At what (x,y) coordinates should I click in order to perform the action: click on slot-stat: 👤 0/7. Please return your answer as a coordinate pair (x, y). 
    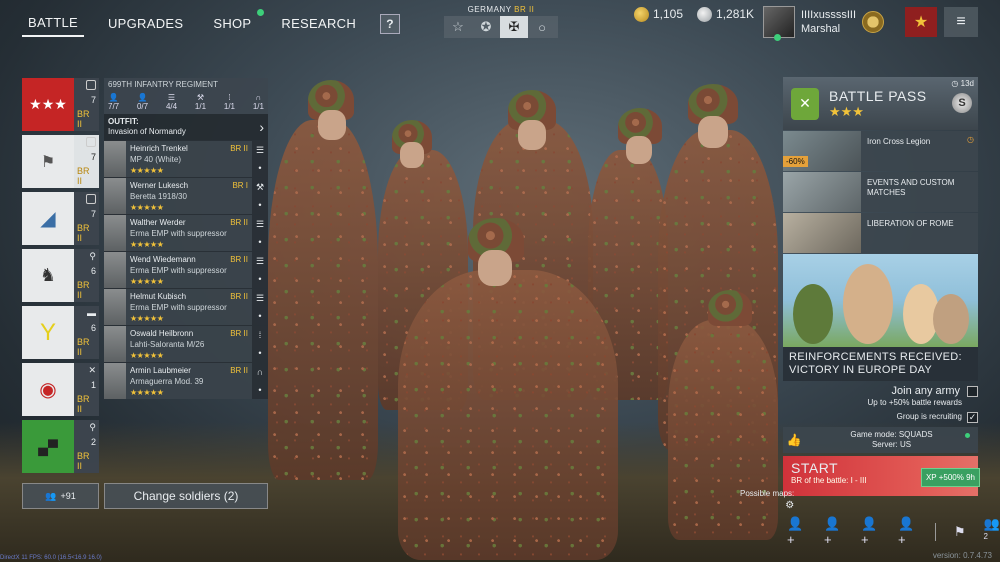
    Looking at the image, I should click on (142, 102).